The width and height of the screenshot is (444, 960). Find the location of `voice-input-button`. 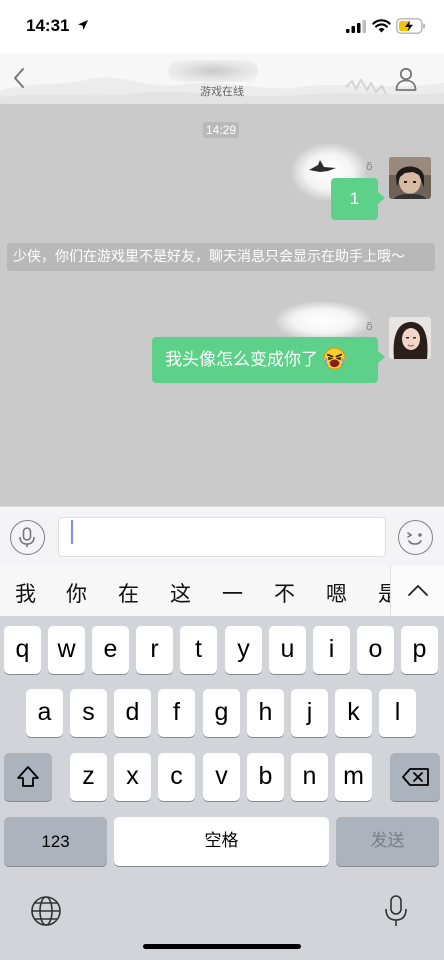

voice-input-button is located at coordinates (27, 537).